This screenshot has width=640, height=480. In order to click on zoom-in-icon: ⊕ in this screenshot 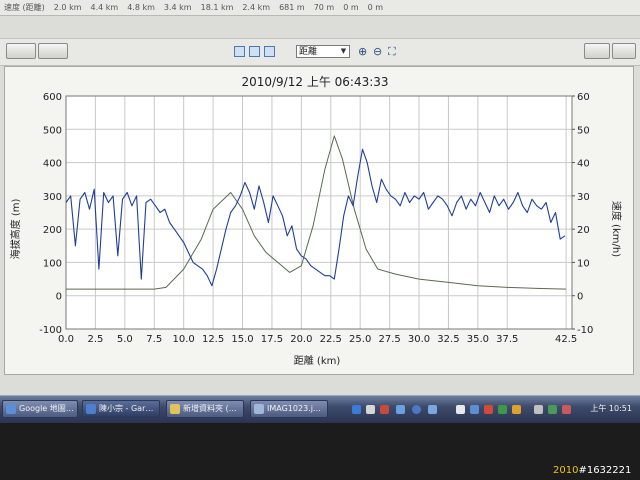, I will do `click(362, 51)`.